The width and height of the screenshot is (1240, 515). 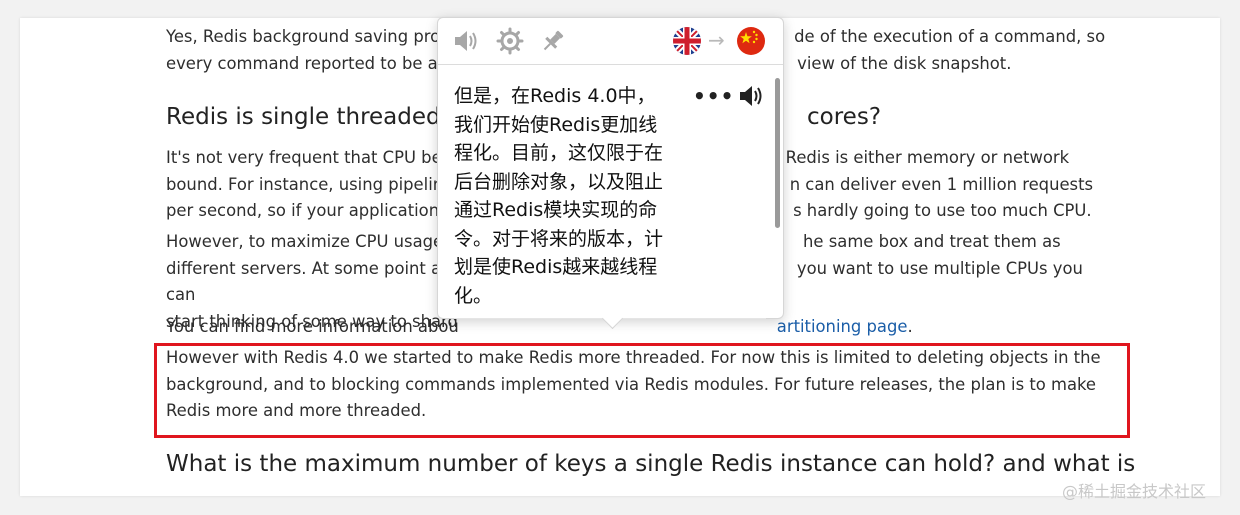 What do you see at coordinates (942, 210) in the screenshot?
I see `text-fragment: s hardly going to use too much CPU.` at bounding box center [942, 210].